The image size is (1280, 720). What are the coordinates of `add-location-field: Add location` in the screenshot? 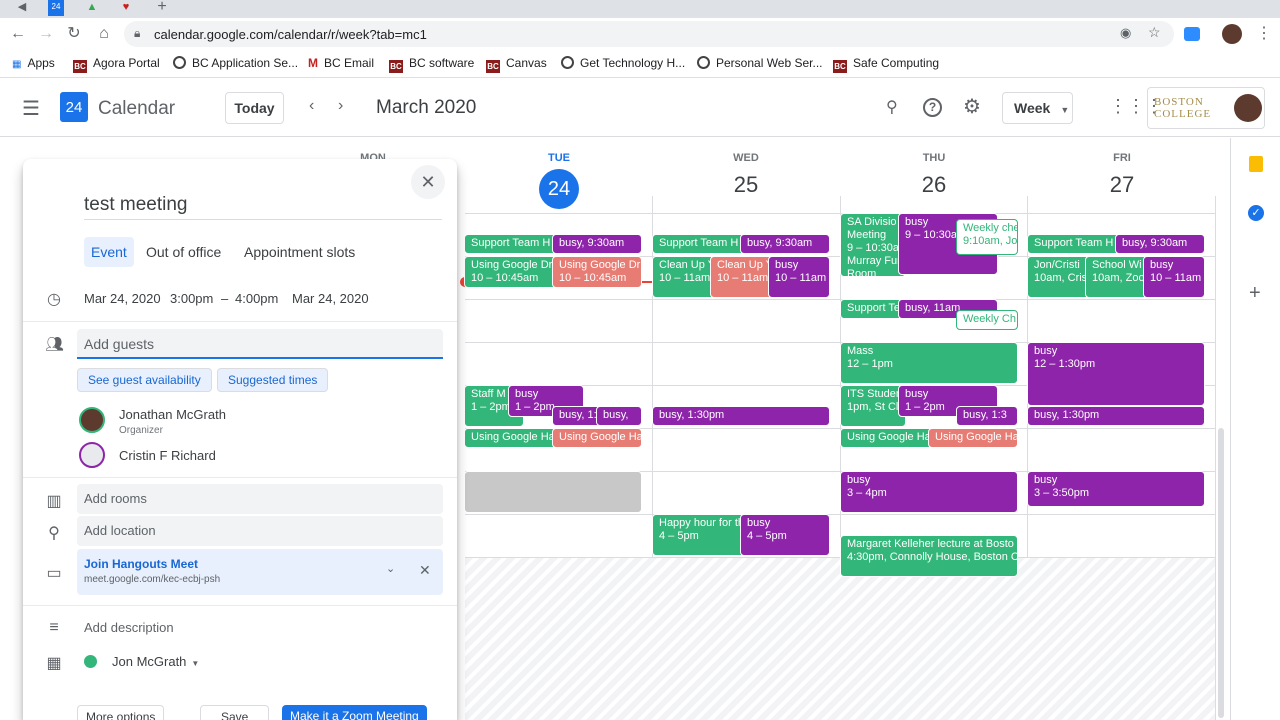 It's located at (260, 531).